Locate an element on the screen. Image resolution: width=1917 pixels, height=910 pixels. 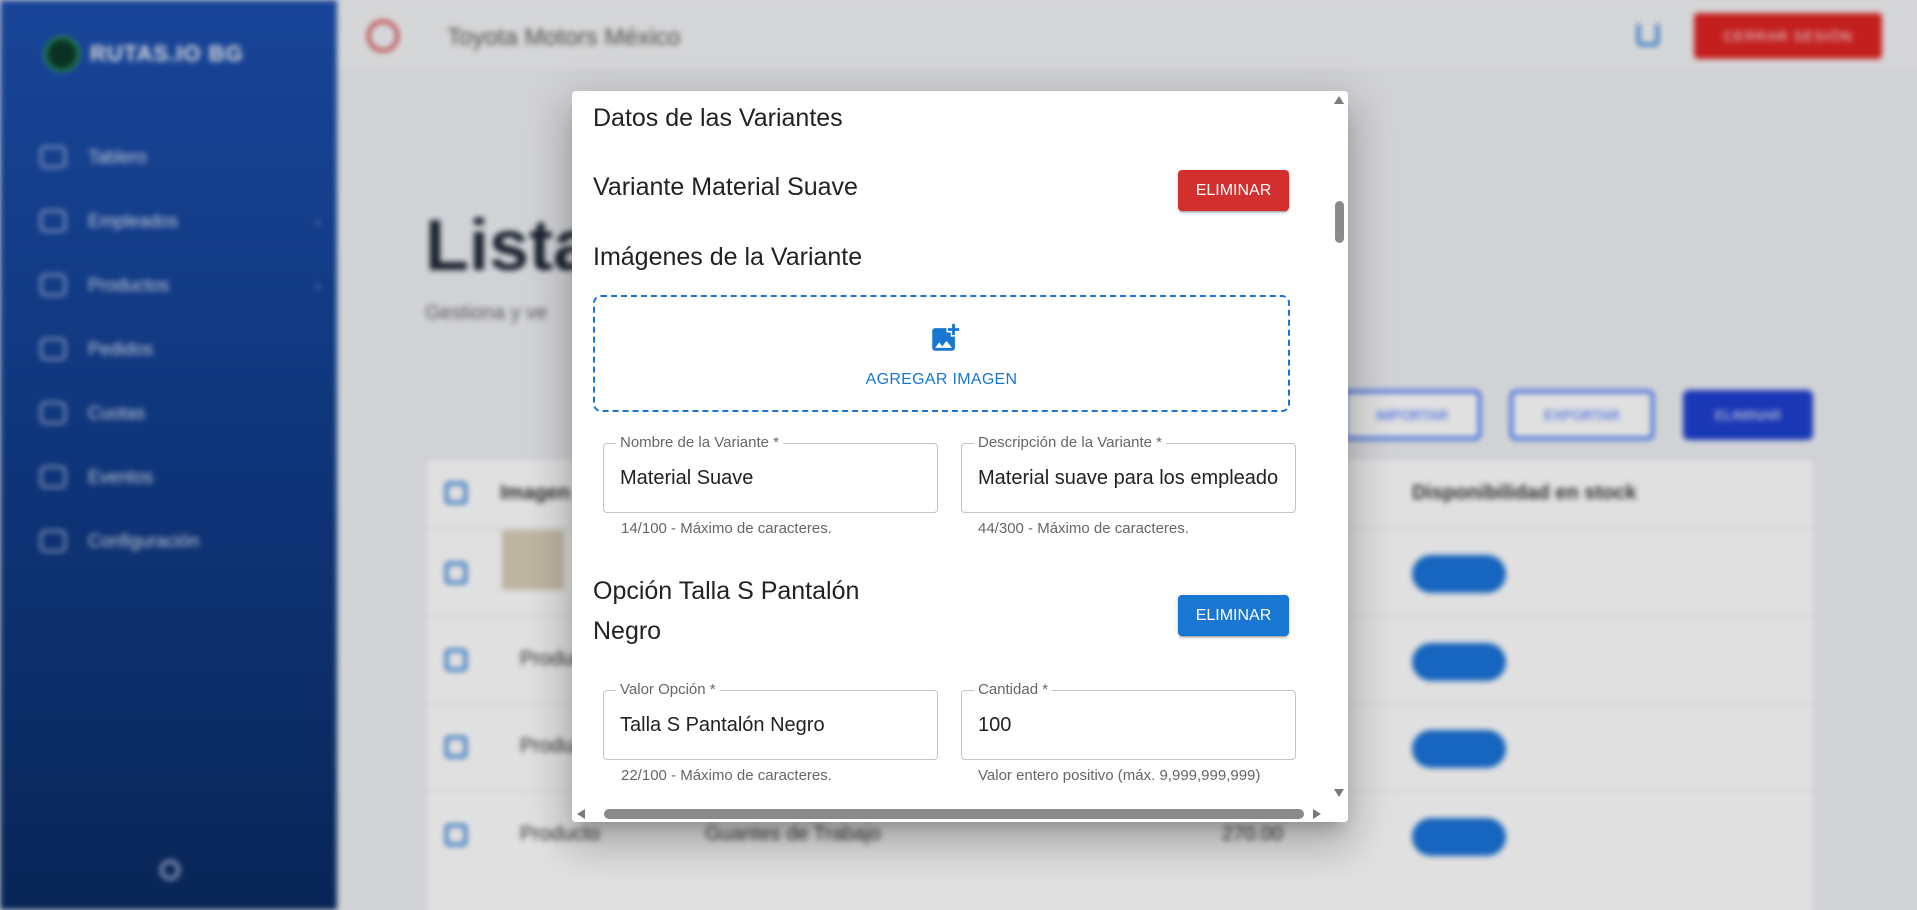
add-photo-icon is located at coordinates (946, 337).